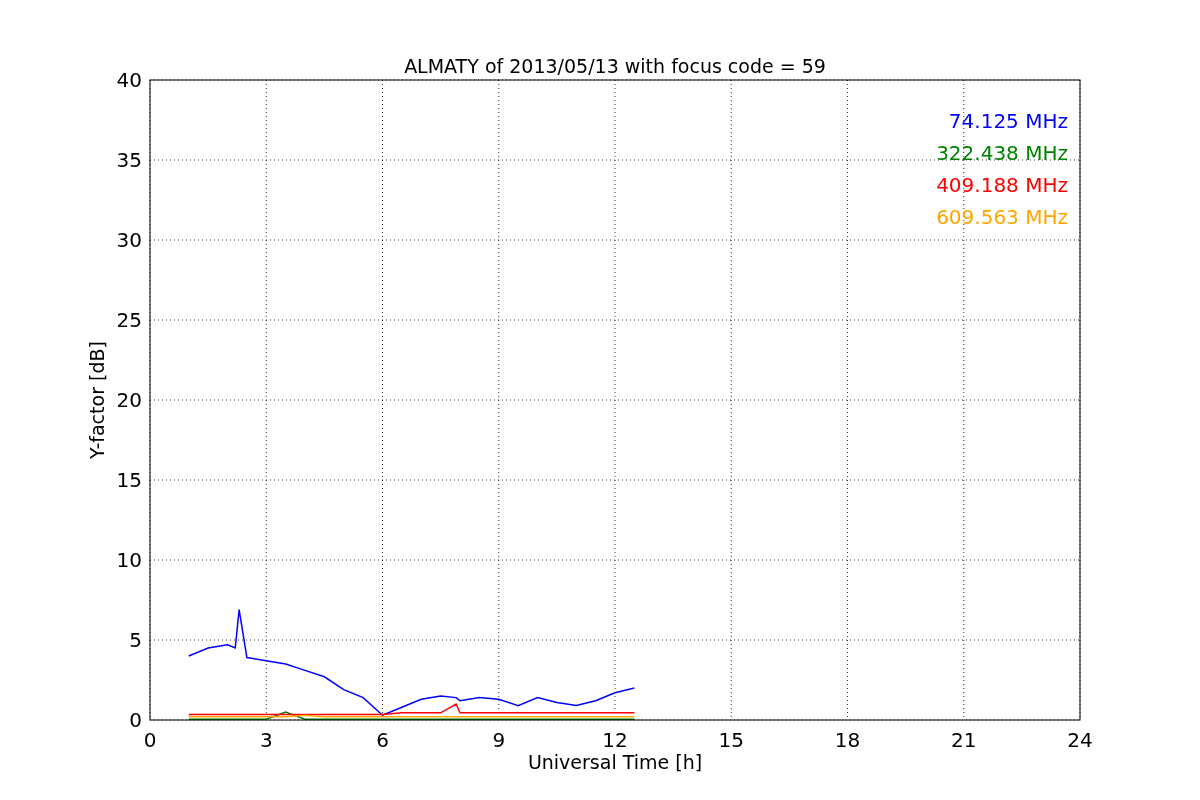 The width and height of the screenshot is (1200, 800). I want to click on legend-label: 74.125 MHz, so click(1008, 121).